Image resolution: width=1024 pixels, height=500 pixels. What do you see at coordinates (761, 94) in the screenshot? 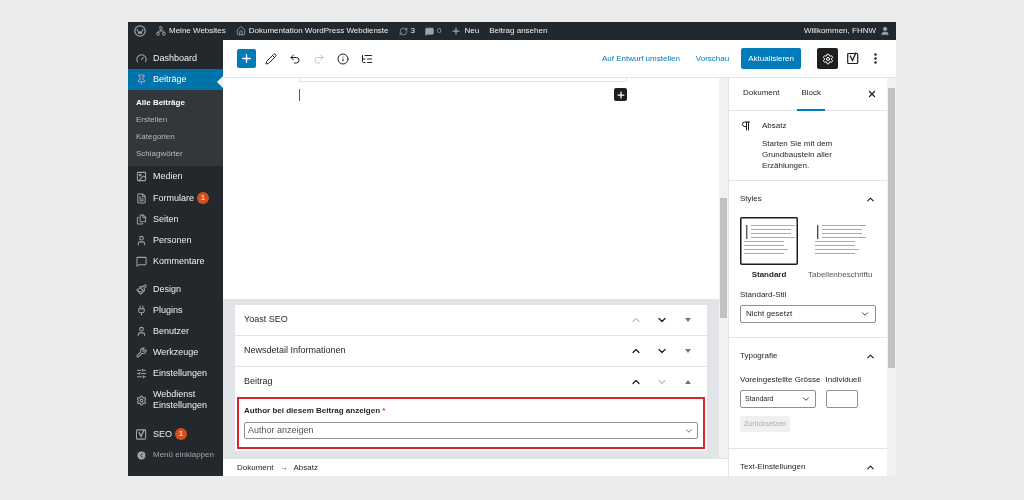
I see `sidebar-tab: Dokument` at bounding box center [761, 94].